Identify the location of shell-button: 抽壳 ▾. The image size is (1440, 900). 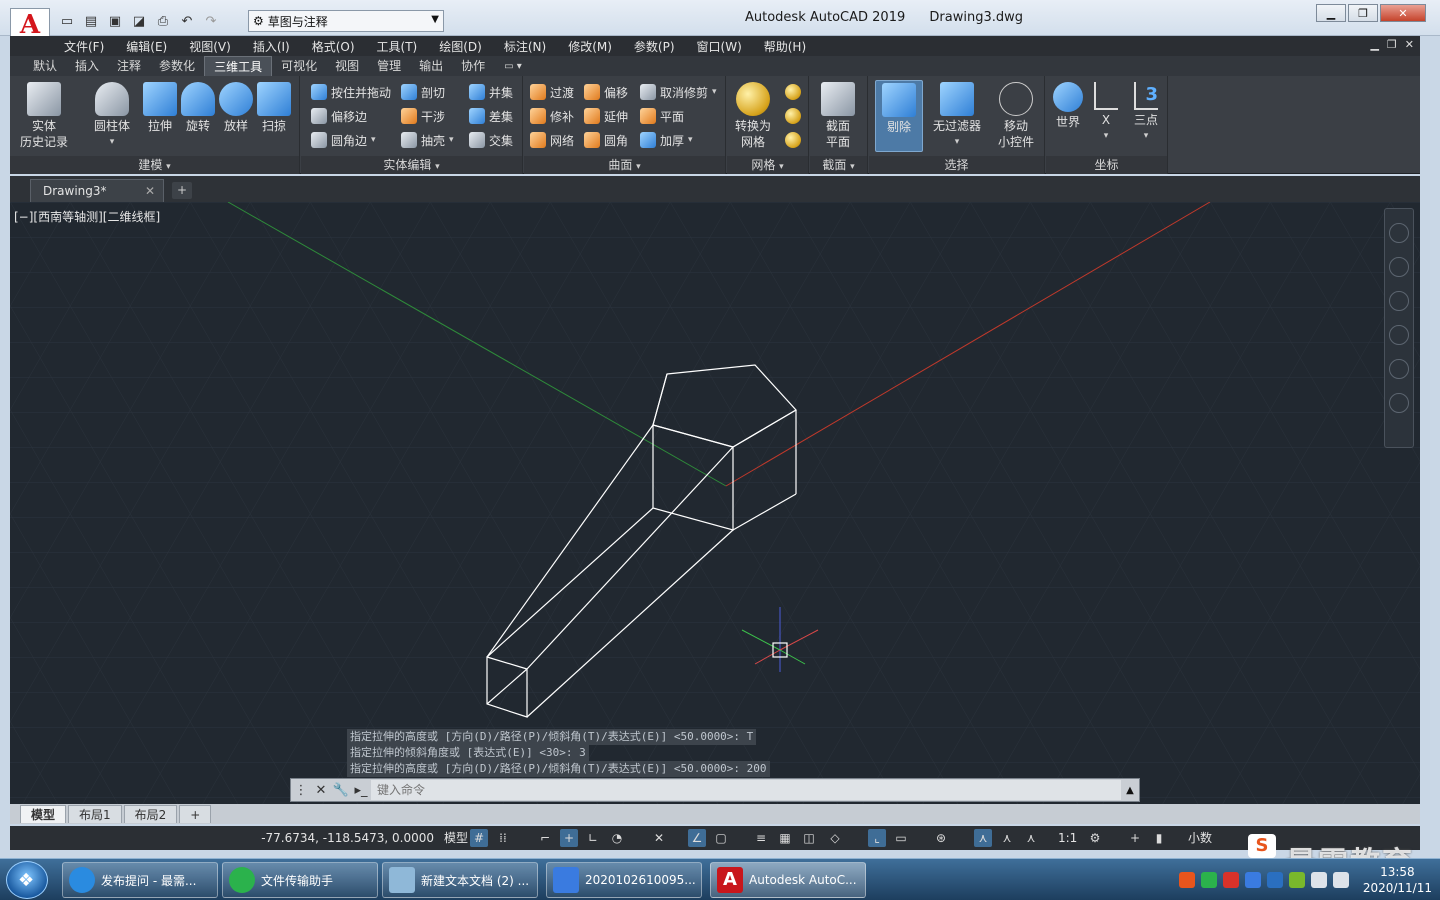
(427, 140).